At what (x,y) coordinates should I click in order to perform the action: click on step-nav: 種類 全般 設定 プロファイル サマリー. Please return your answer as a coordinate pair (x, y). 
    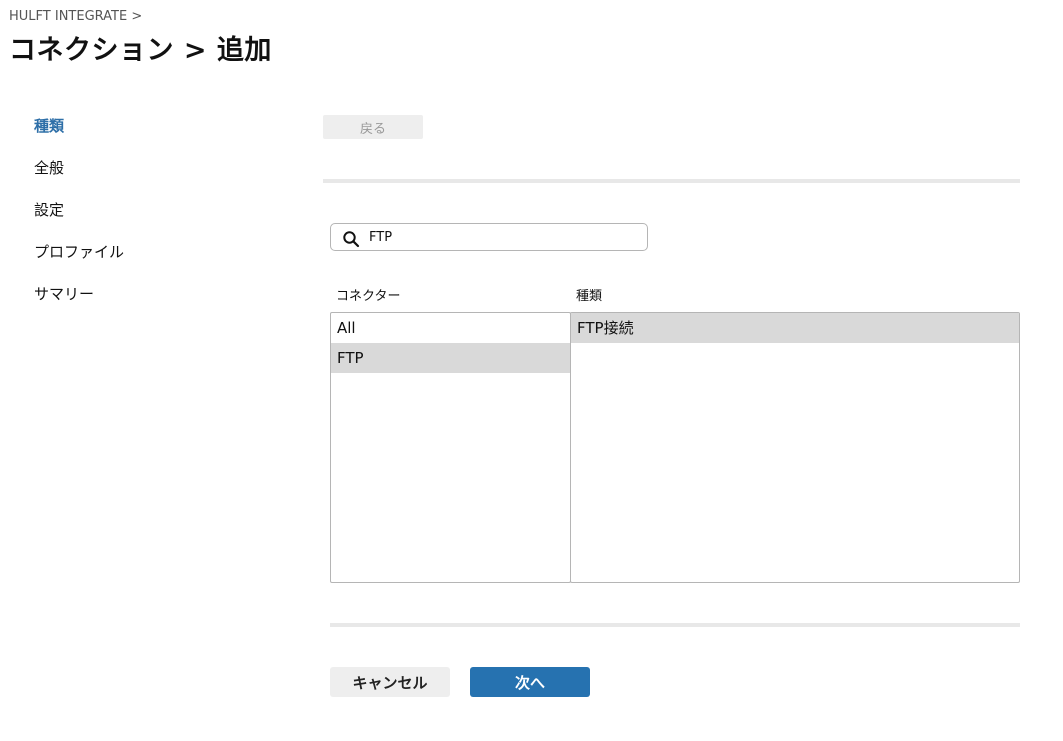
    Looking at the image, I should click on (79, 221).